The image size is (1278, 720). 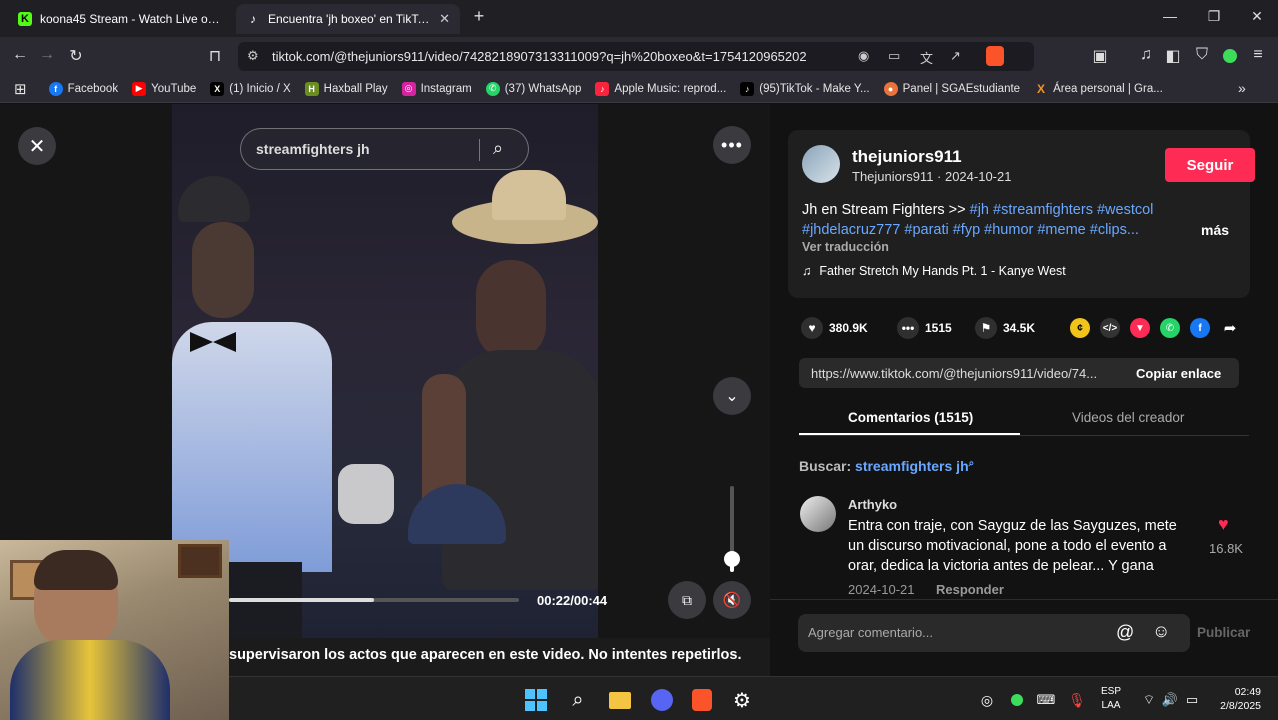 What do you see at coordinates (1017, 700) in the screenshot?
I see `tray-green-icon` at bounding box center [1017, 700].